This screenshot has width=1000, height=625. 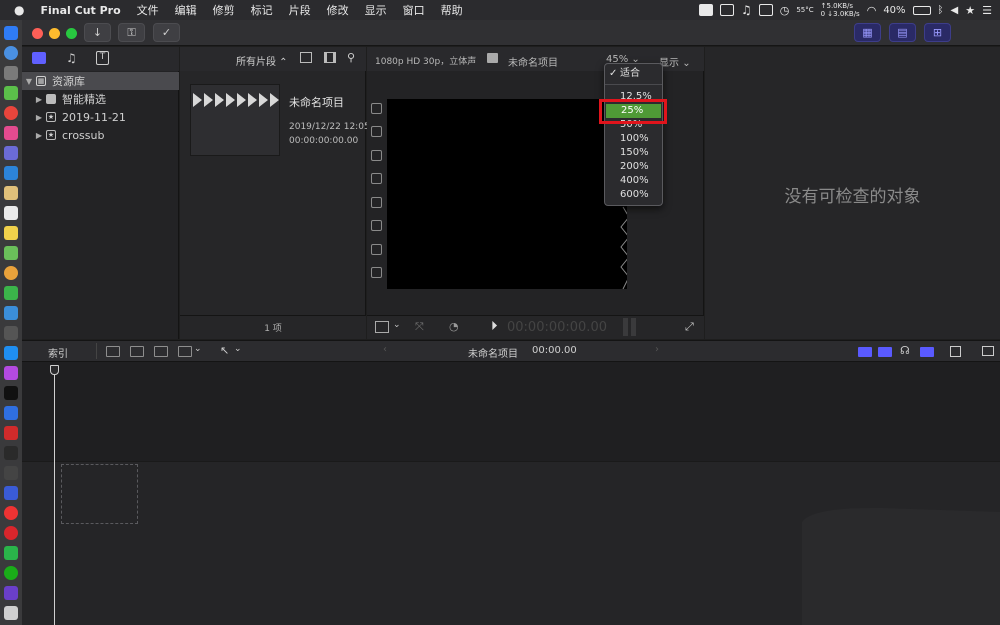 What do you see at coordinates (452, 10) in the screenshot?
I see `menu-help: 帮助` at bounding box center [452, 10].